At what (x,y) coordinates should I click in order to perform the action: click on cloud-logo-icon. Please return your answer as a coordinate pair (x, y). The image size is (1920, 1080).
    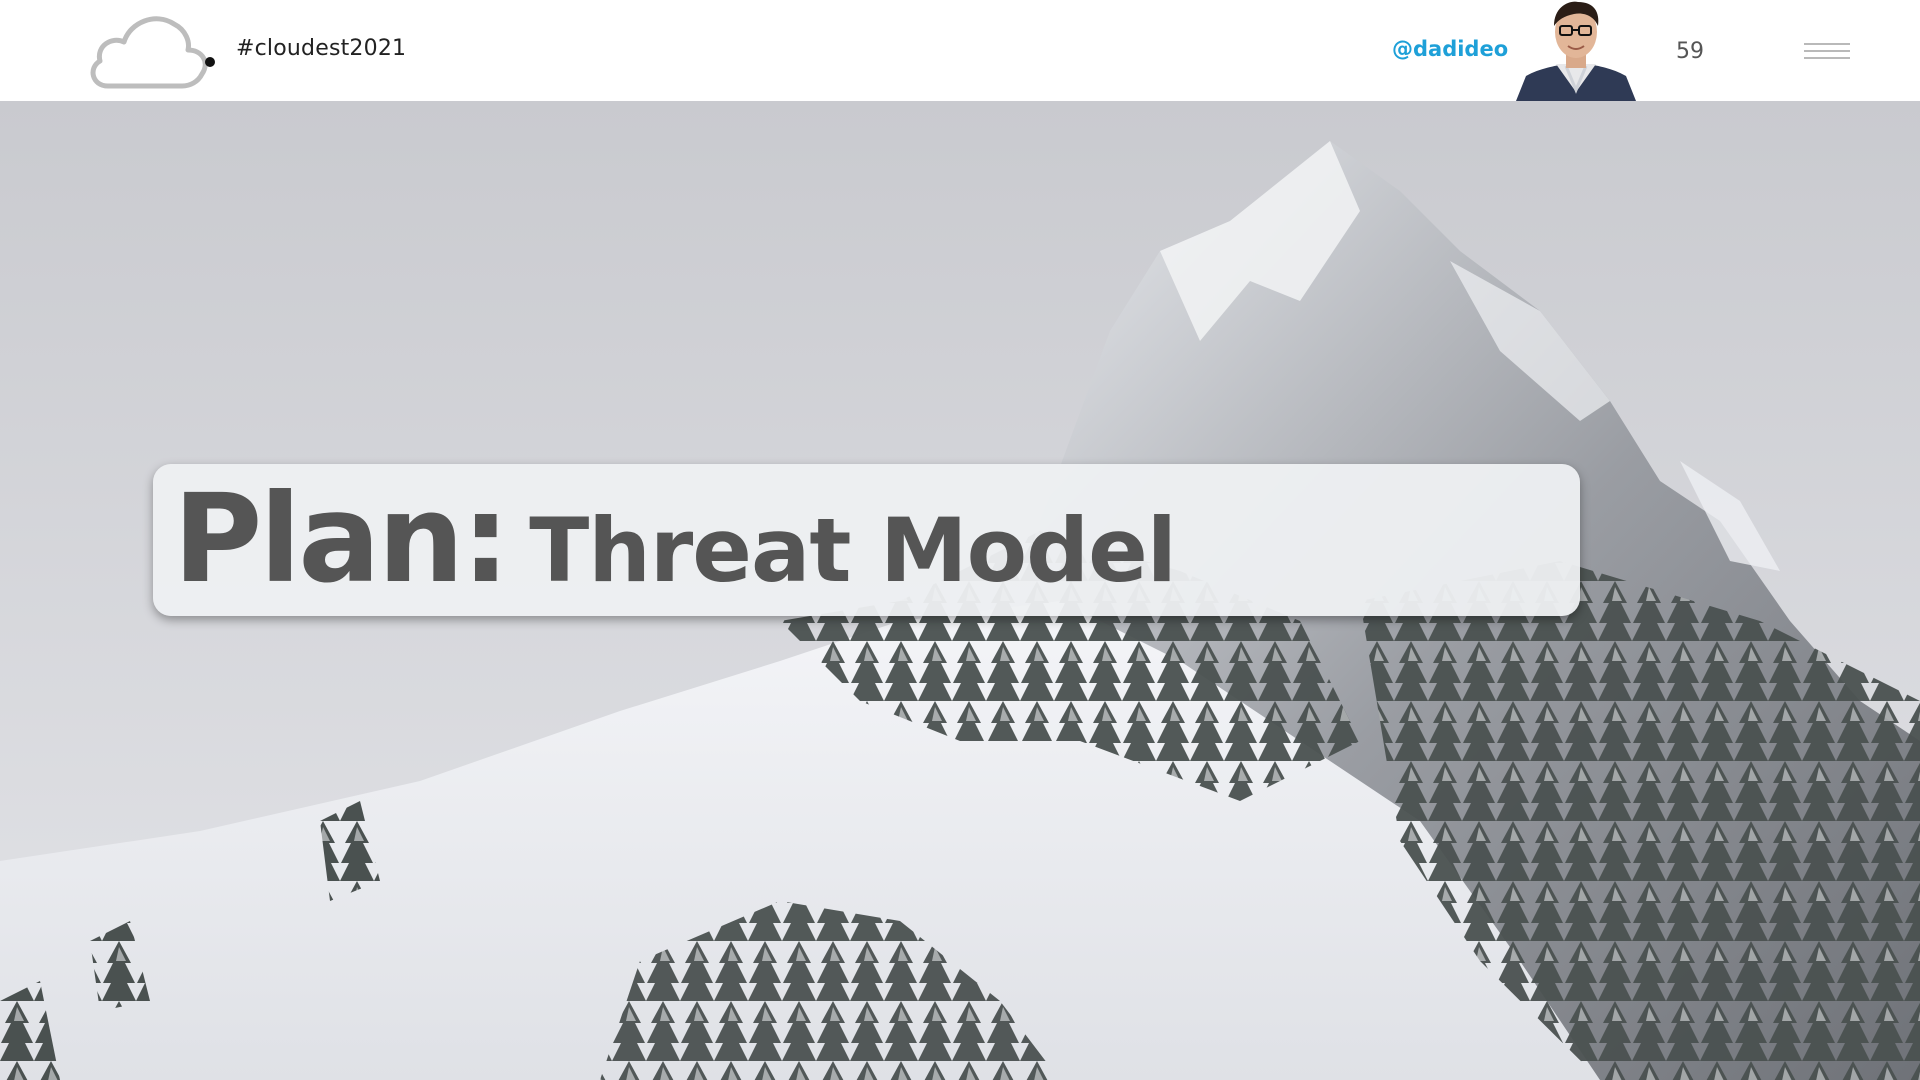
    Looking at the image, I should click on (152, 52).